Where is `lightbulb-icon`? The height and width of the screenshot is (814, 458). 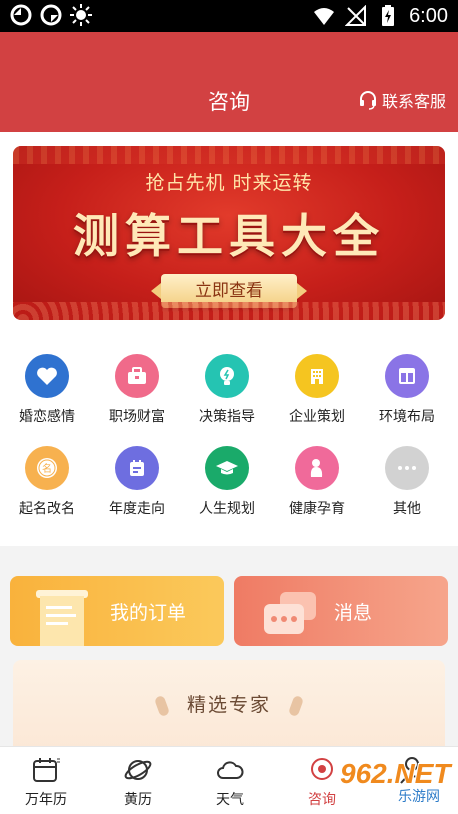
lightbulb-icon is located at coordinates (227, 376).